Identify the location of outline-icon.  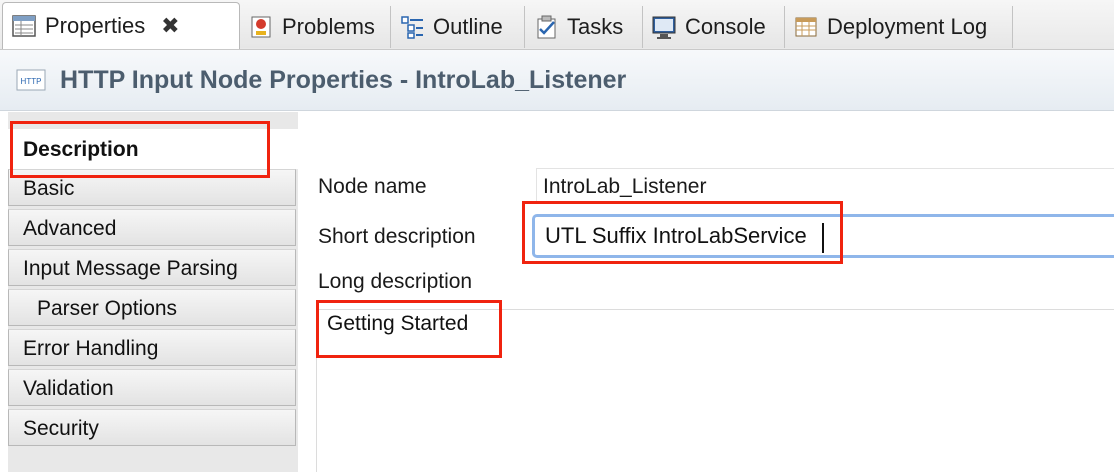
(412, 27).